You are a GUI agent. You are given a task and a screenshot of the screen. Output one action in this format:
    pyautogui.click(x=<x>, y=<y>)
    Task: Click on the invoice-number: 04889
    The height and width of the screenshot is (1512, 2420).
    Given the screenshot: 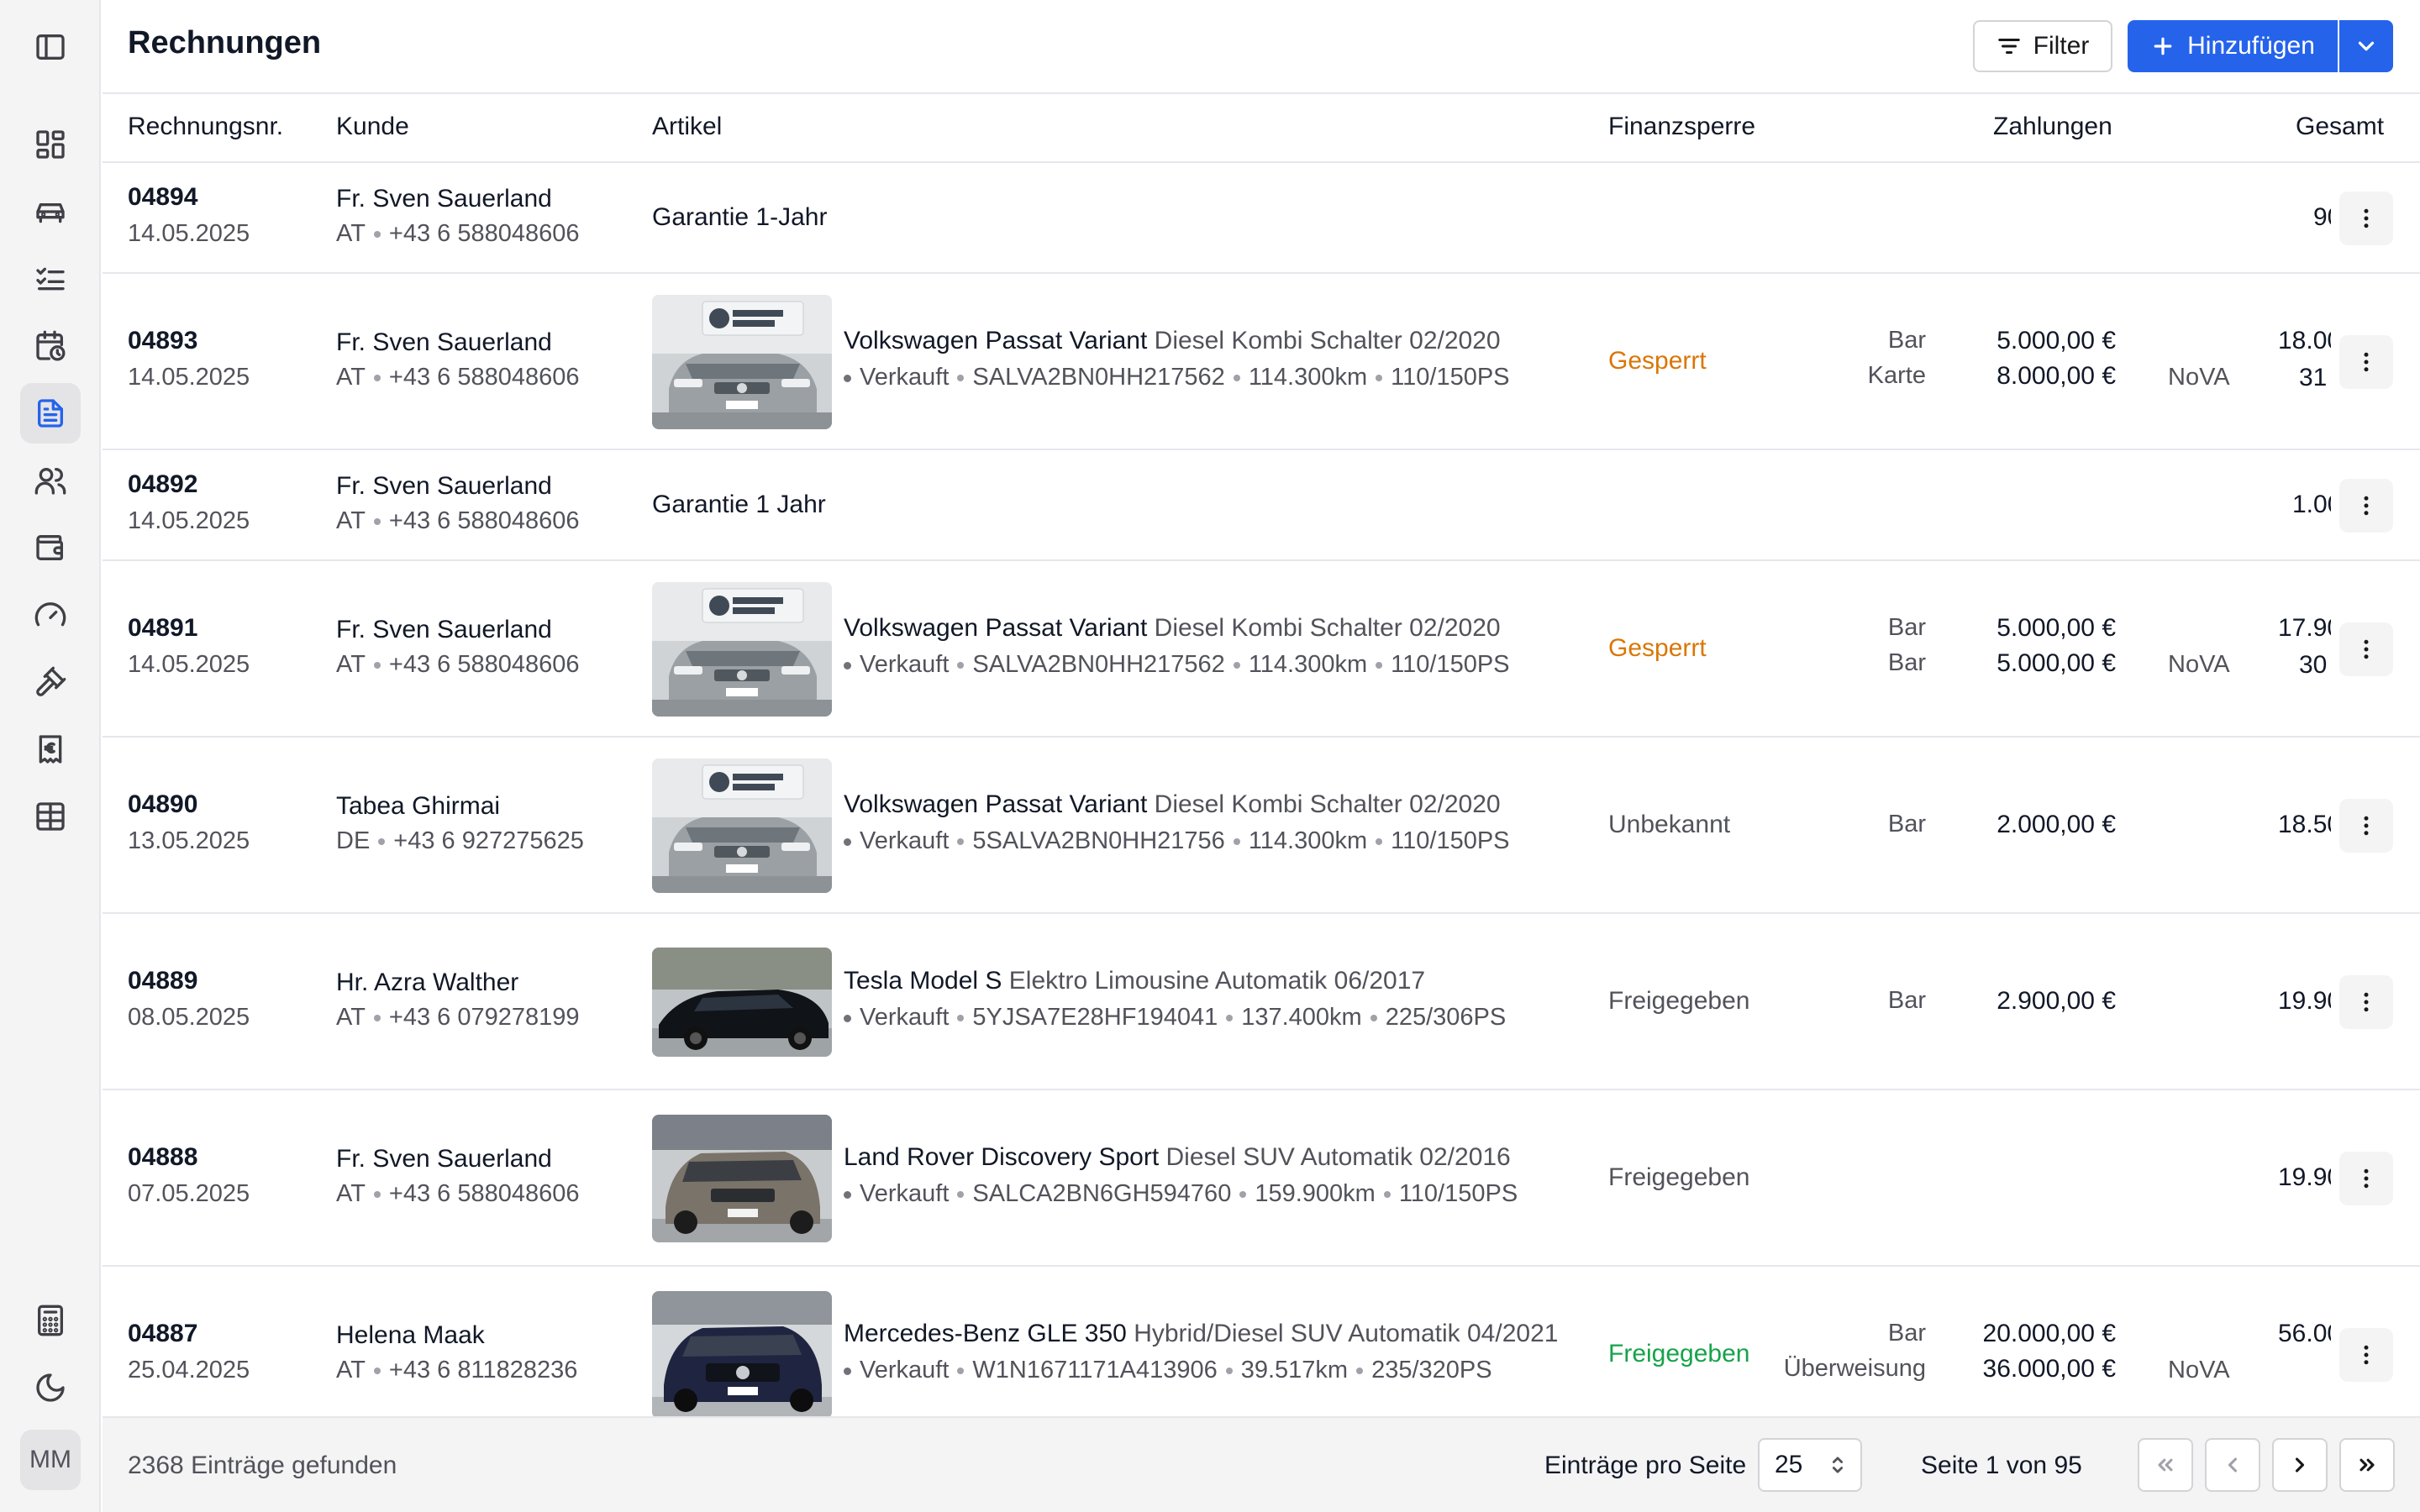 What is the action you would take?
    pyautogui.click(x=162, y=981)
    